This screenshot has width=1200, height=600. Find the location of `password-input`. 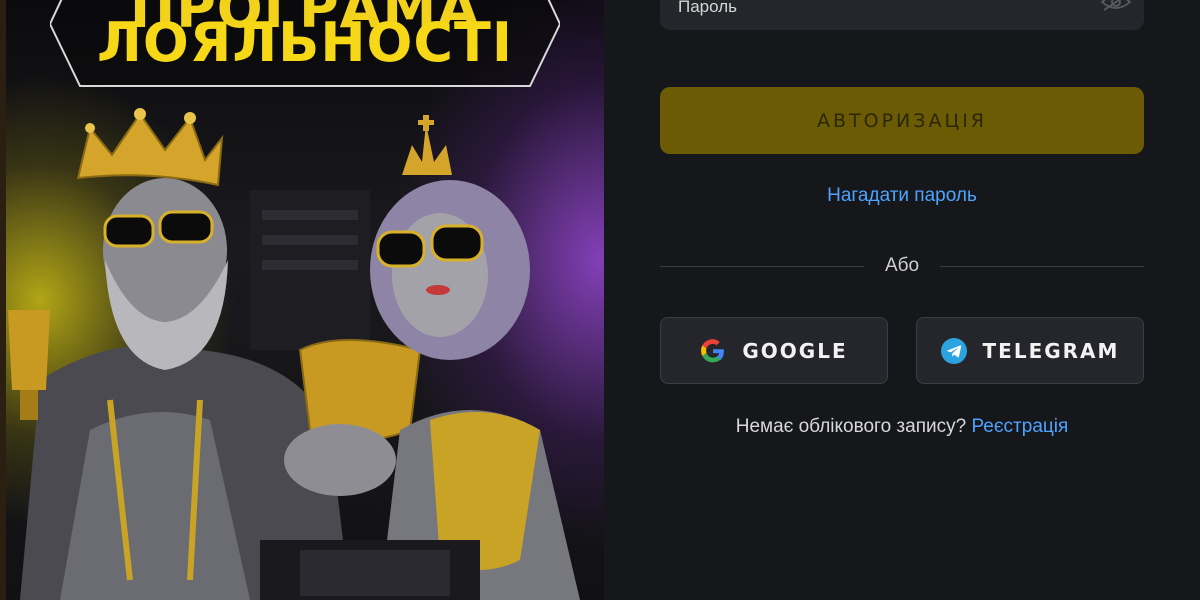

password-input is located at coordinates (878, 9).